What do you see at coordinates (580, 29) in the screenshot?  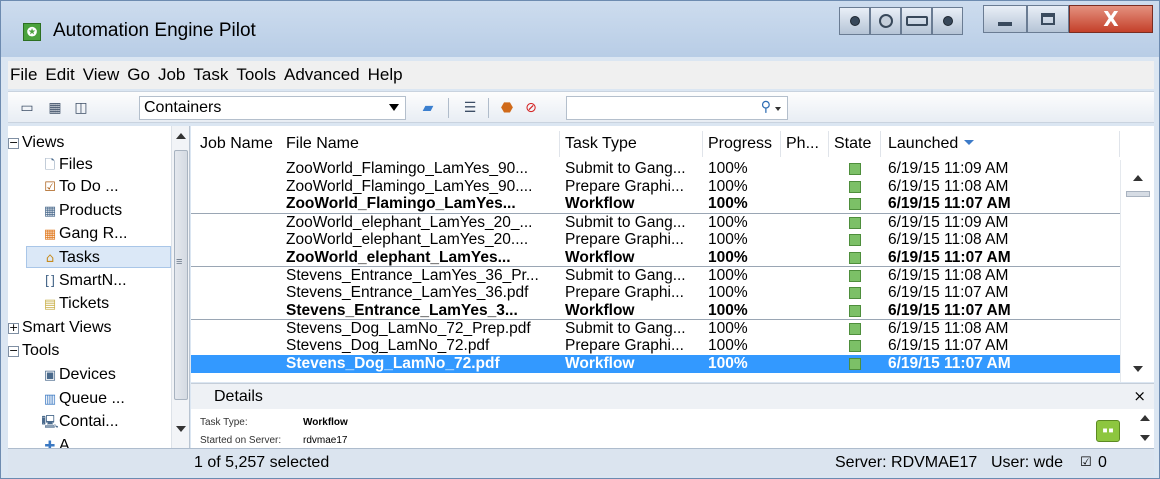 I see `title-bar: ✪ Automation Engine Pilot X` at bounding box center [580, 29].